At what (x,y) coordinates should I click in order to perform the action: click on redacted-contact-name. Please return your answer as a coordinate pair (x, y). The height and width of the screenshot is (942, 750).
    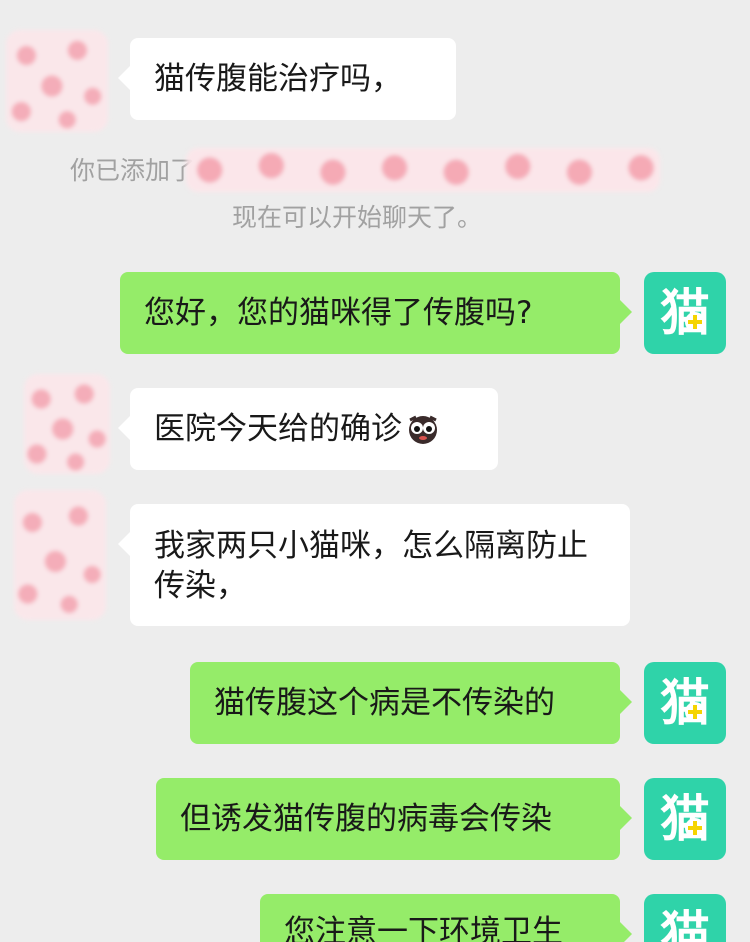
    Looking at the image, I should click on (423, 170).